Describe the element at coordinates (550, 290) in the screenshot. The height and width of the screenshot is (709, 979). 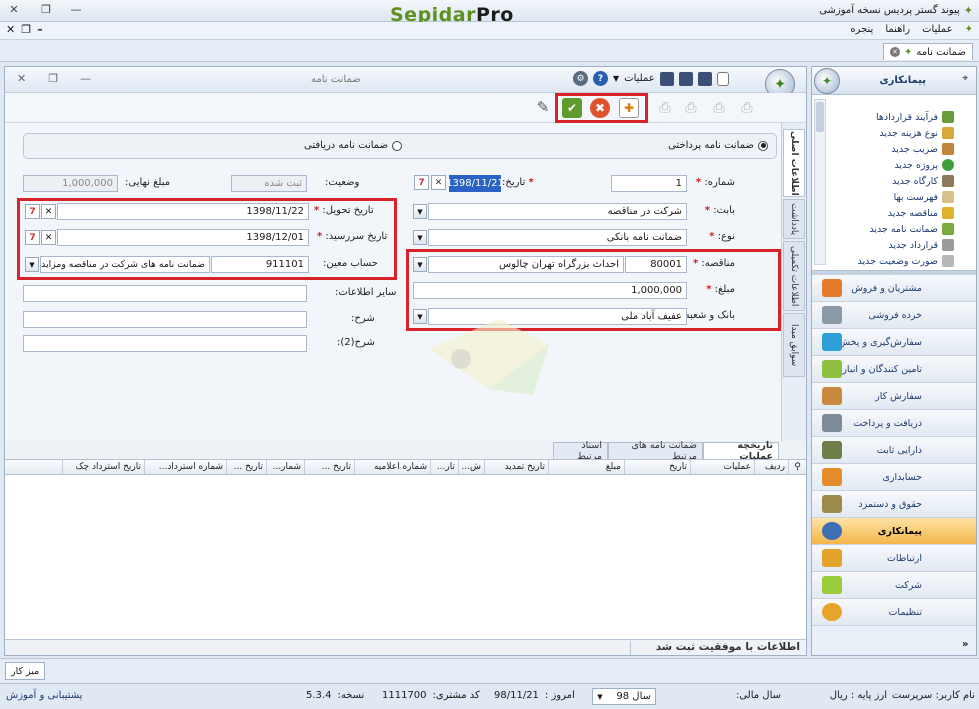
I see `amount-field: 1,000,000` at that location.